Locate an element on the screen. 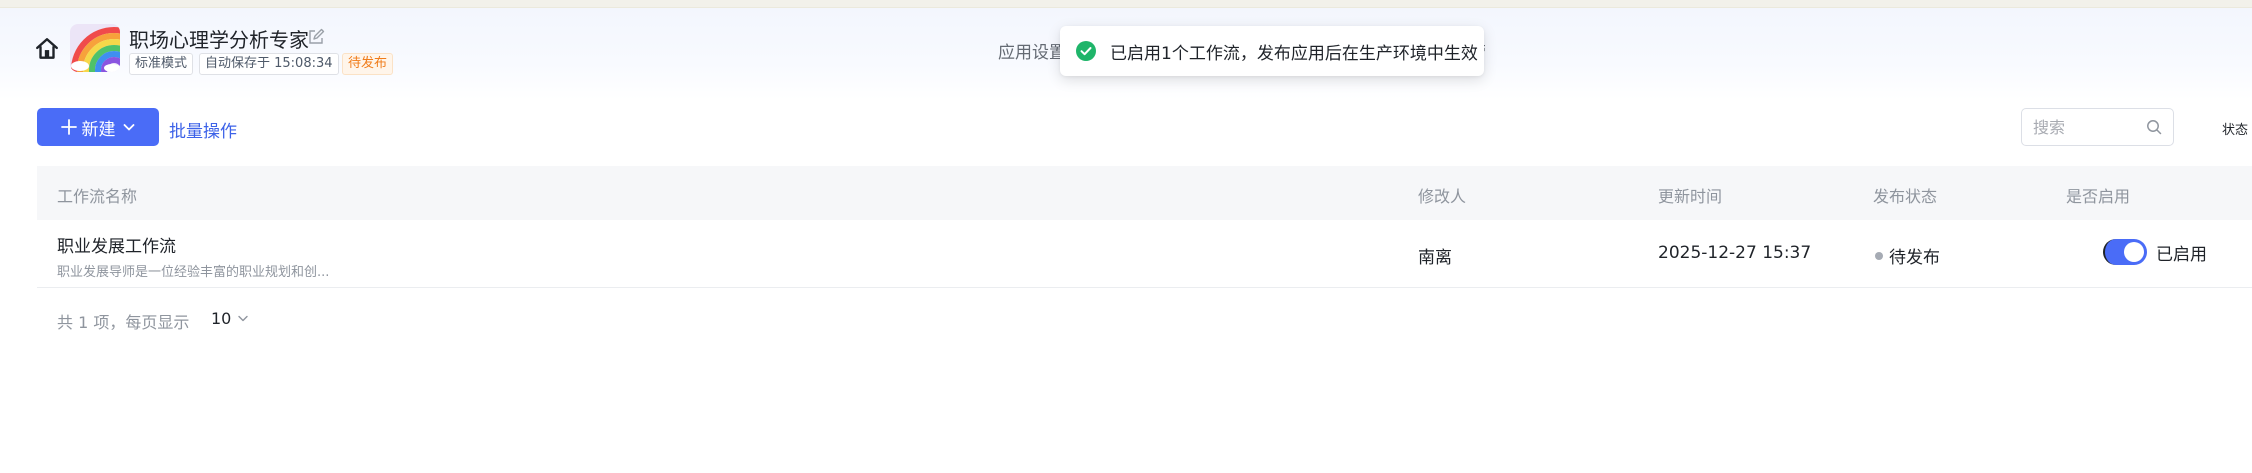  edit-icon is located at coordinates (316, 37).